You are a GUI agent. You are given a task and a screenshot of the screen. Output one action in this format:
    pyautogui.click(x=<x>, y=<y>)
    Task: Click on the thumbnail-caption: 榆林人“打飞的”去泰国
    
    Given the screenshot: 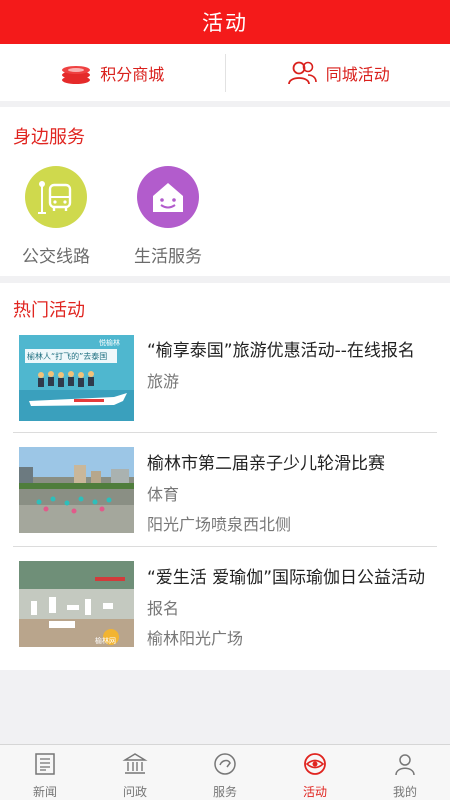 What is the action you would take?
    pyautogui.click(x=67, y=356)
    